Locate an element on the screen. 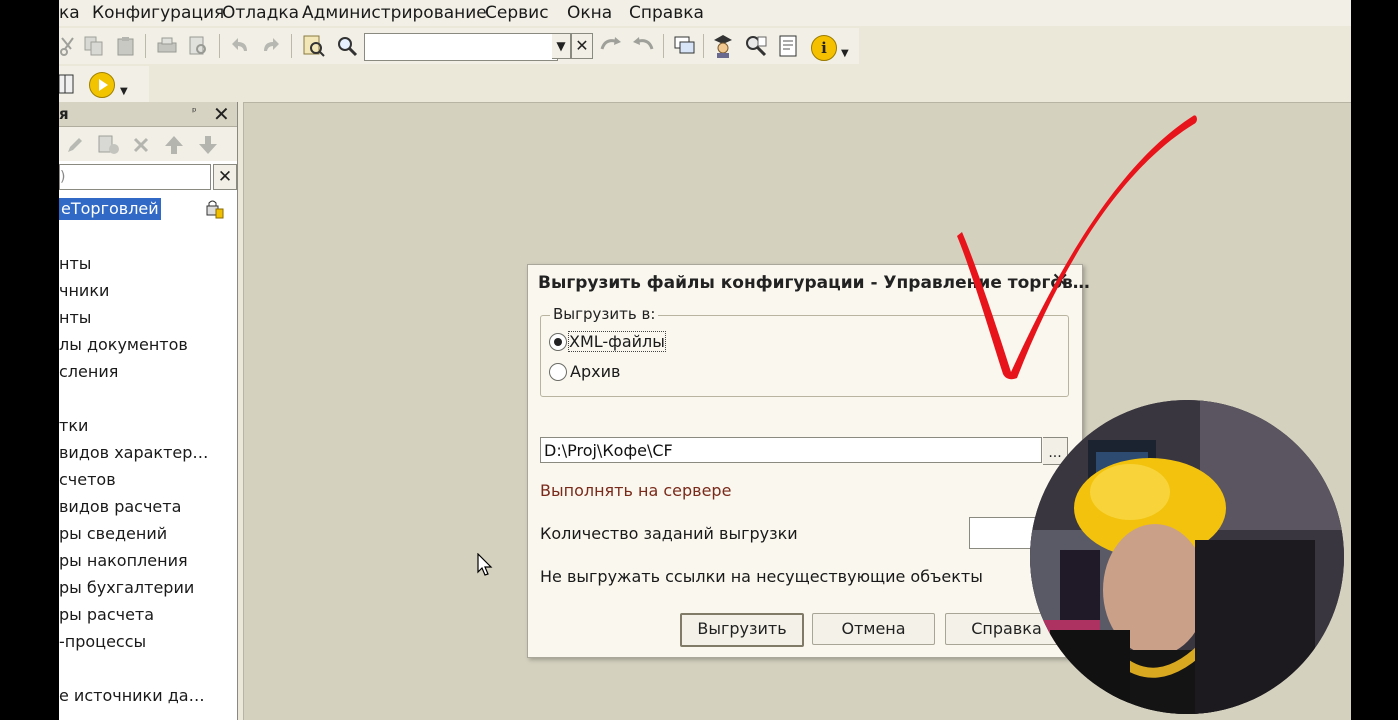 This screenshot has width=1398, height=720. panel-toolbar is located at coordinates (148, 144).